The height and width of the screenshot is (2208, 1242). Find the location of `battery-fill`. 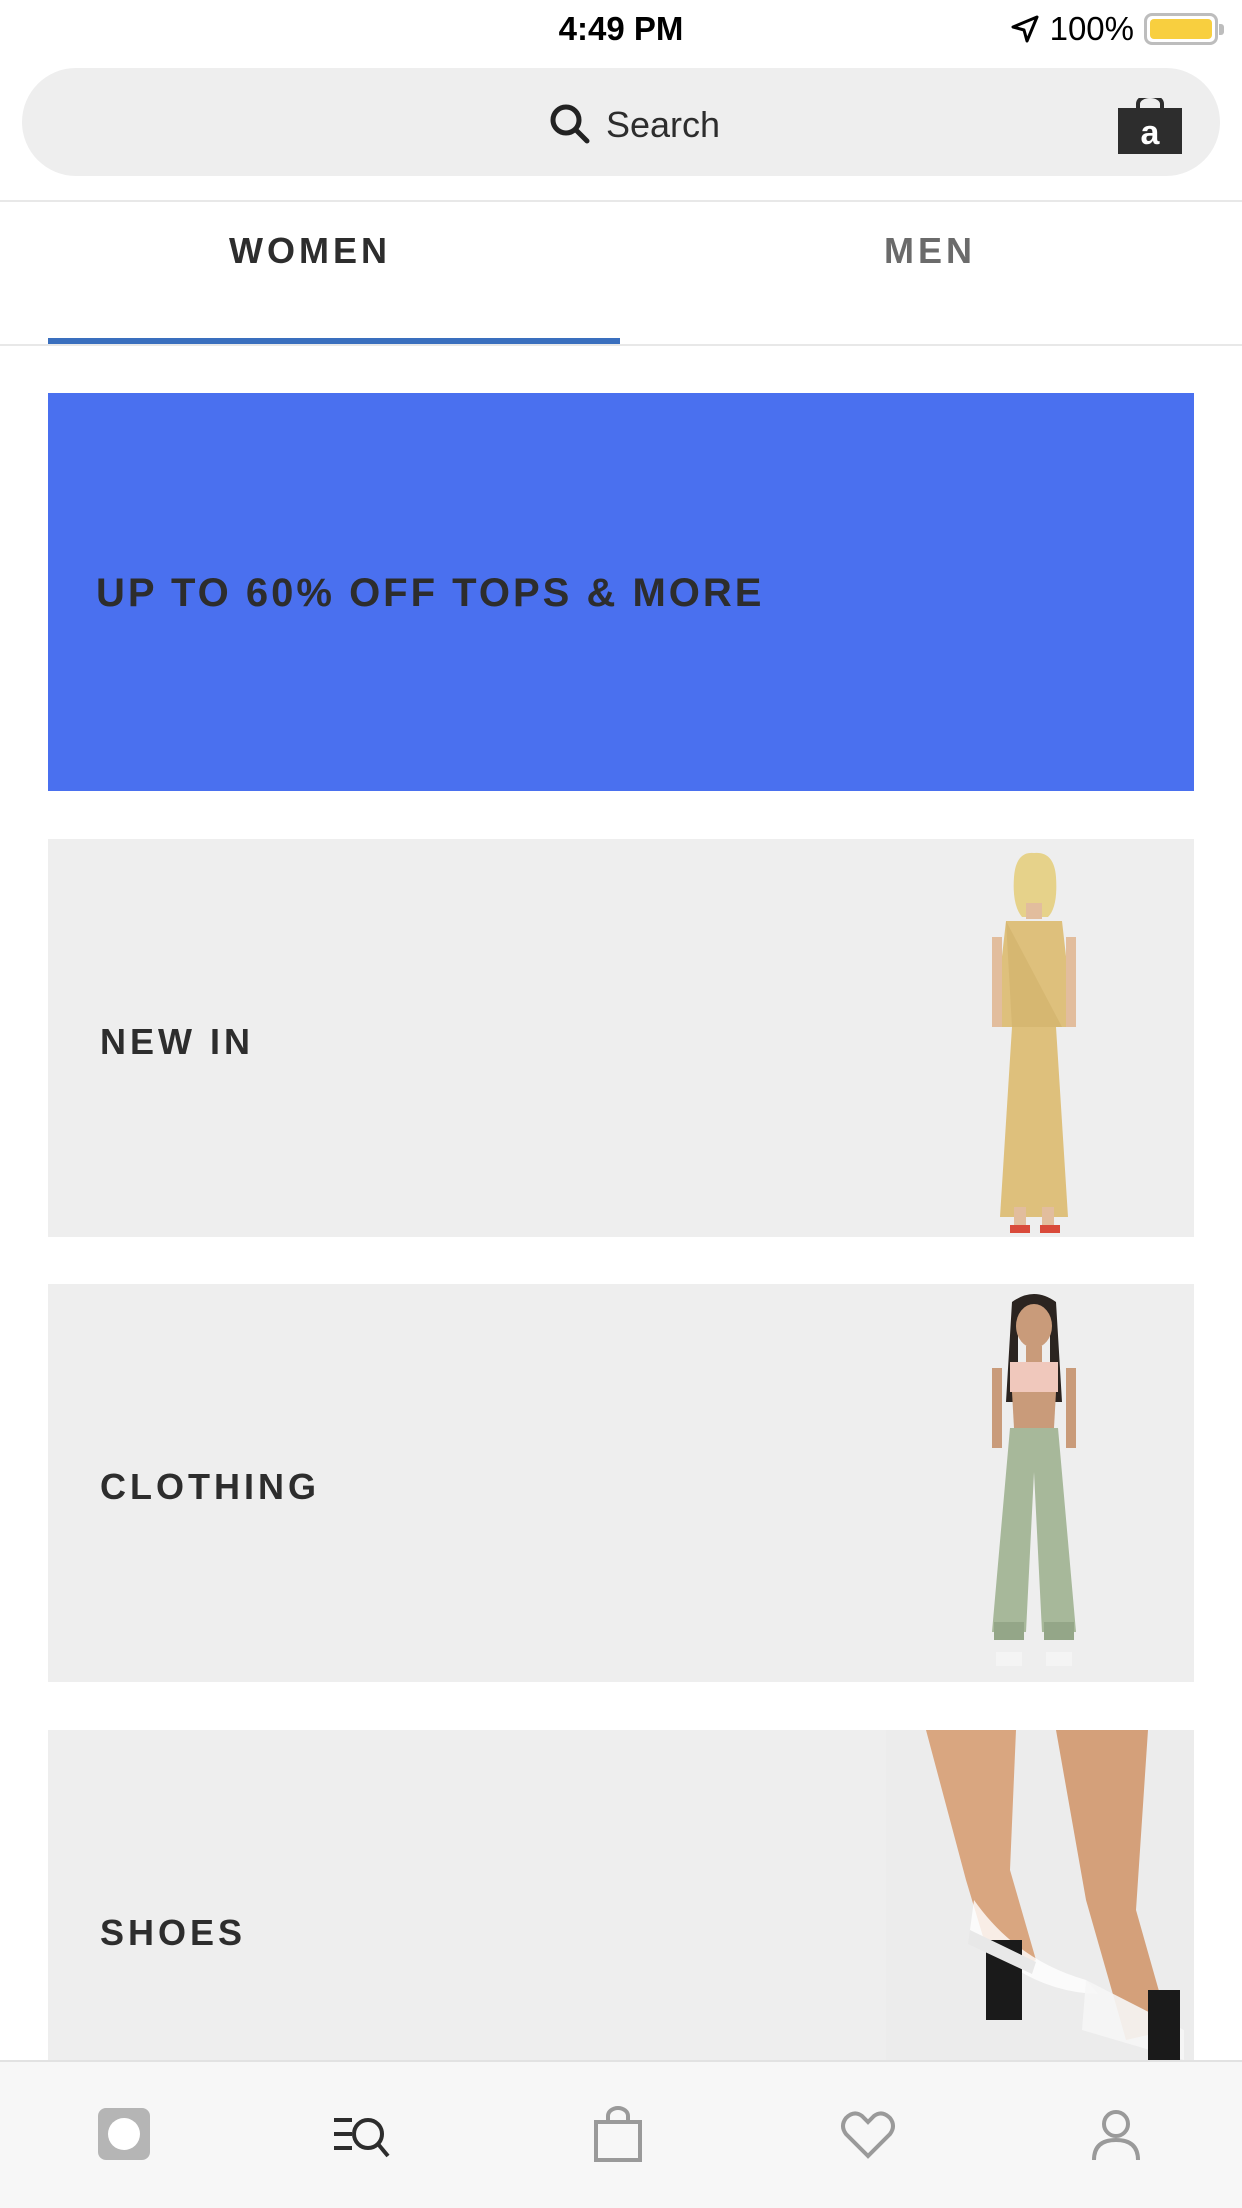

battery-fill is located at coordinates (1181, 29).